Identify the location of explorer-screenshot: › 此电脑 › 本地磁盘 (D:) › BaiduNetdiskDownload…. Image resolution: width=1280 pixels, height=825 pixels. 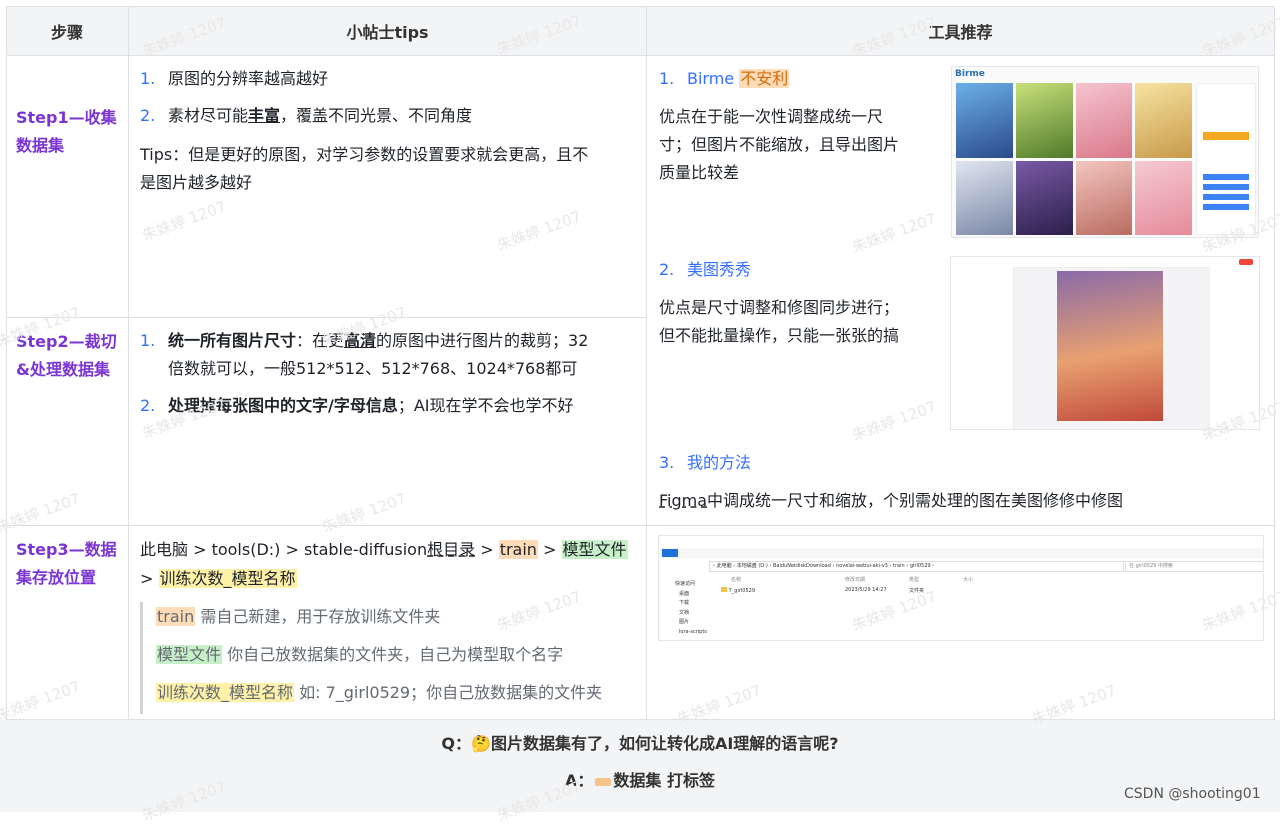
(961, 588).